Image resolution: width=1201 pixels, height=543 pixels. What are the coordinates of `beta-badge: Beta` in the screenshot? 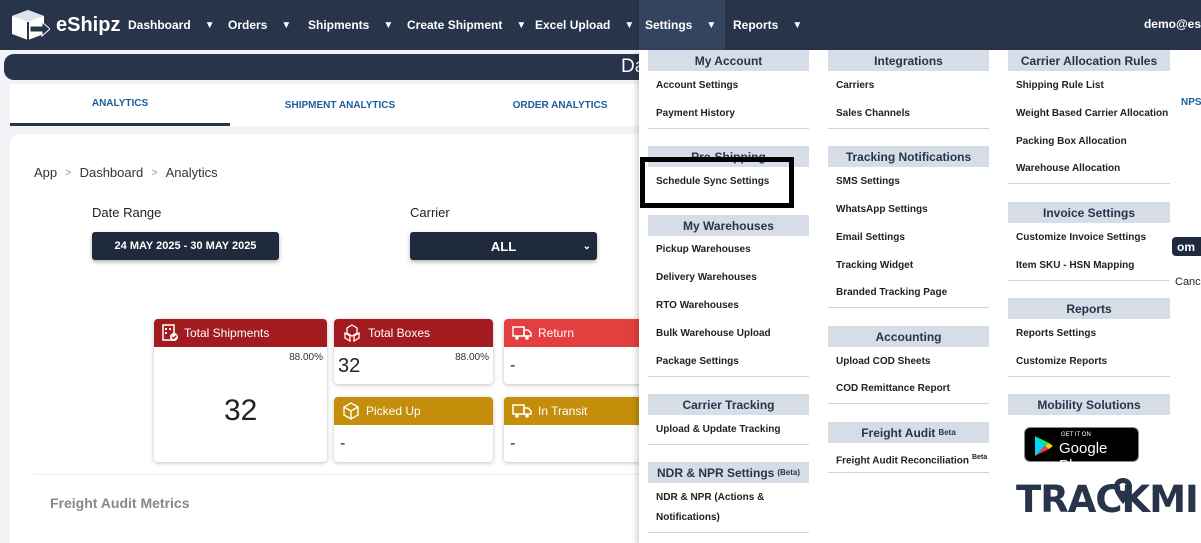 It's located at (947, 432).